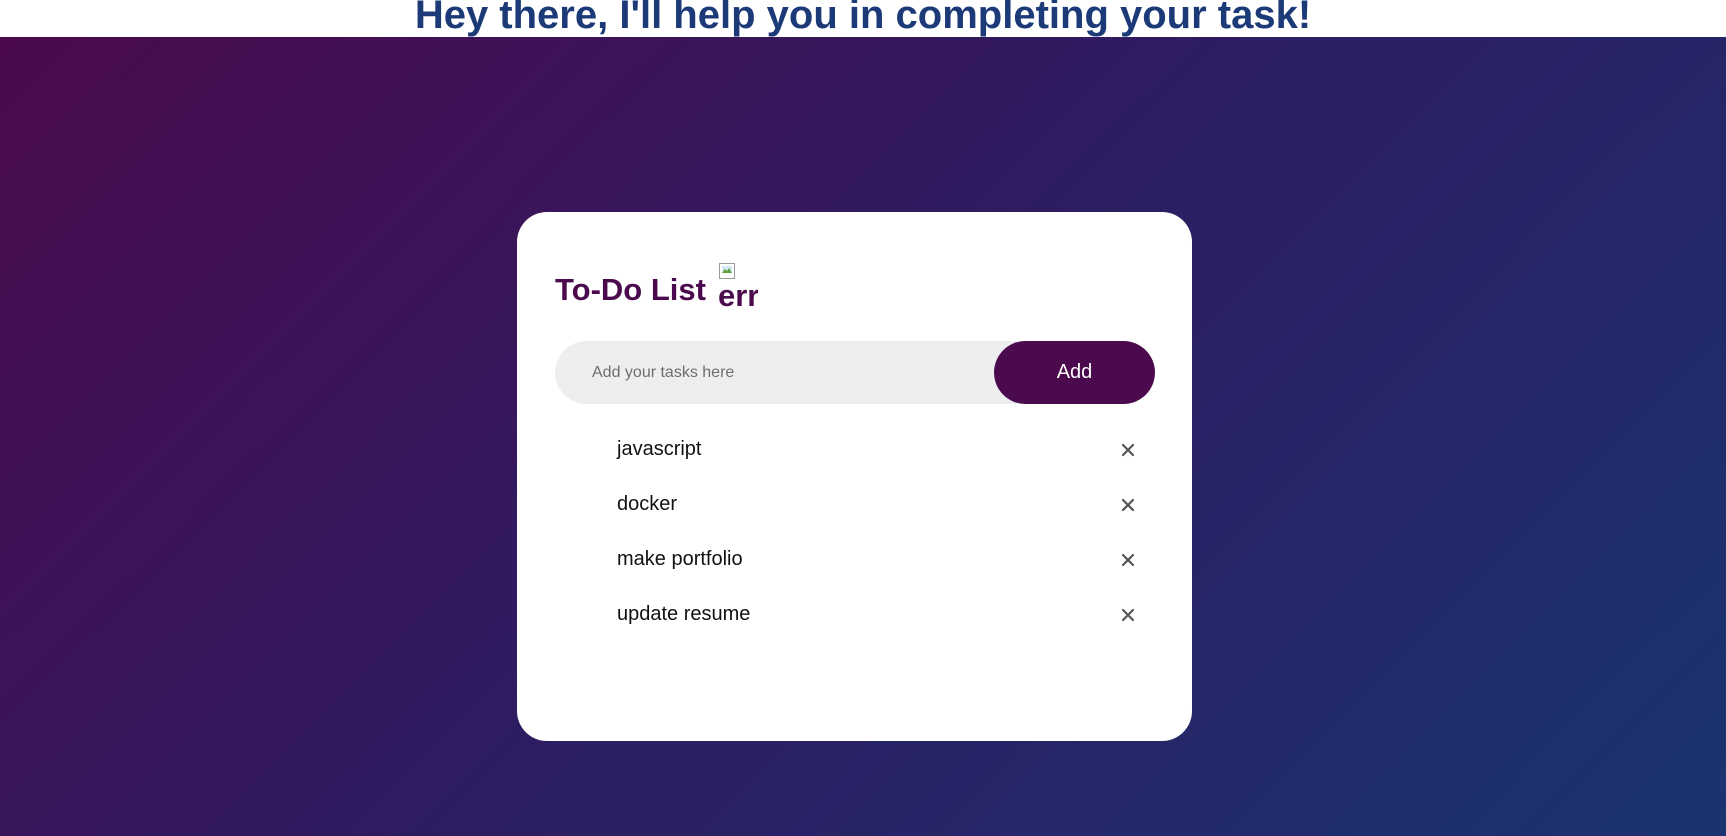  Describe the element at coordinates (1074, 372) in the screenshot. I see `add-button: Add` at that location.